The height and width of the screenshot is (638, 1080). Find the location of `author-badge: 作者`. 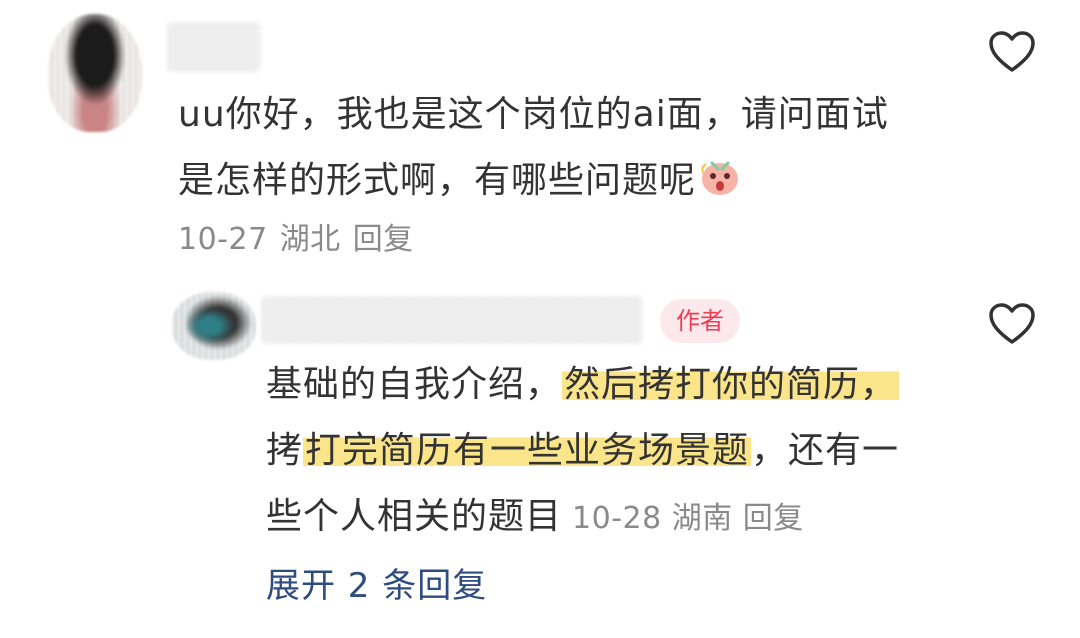

author-badge: 作者 is located at coordinates (700, 321).